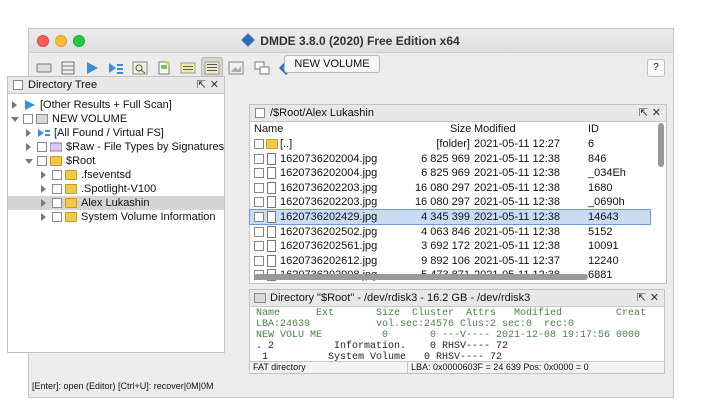 Image resolution: width=724 pixels, height=420 pixels. Describe the element at coordinates (332, 64) in the screenshot. I see `tab-new-volume: NEW VOLUME` at that location.